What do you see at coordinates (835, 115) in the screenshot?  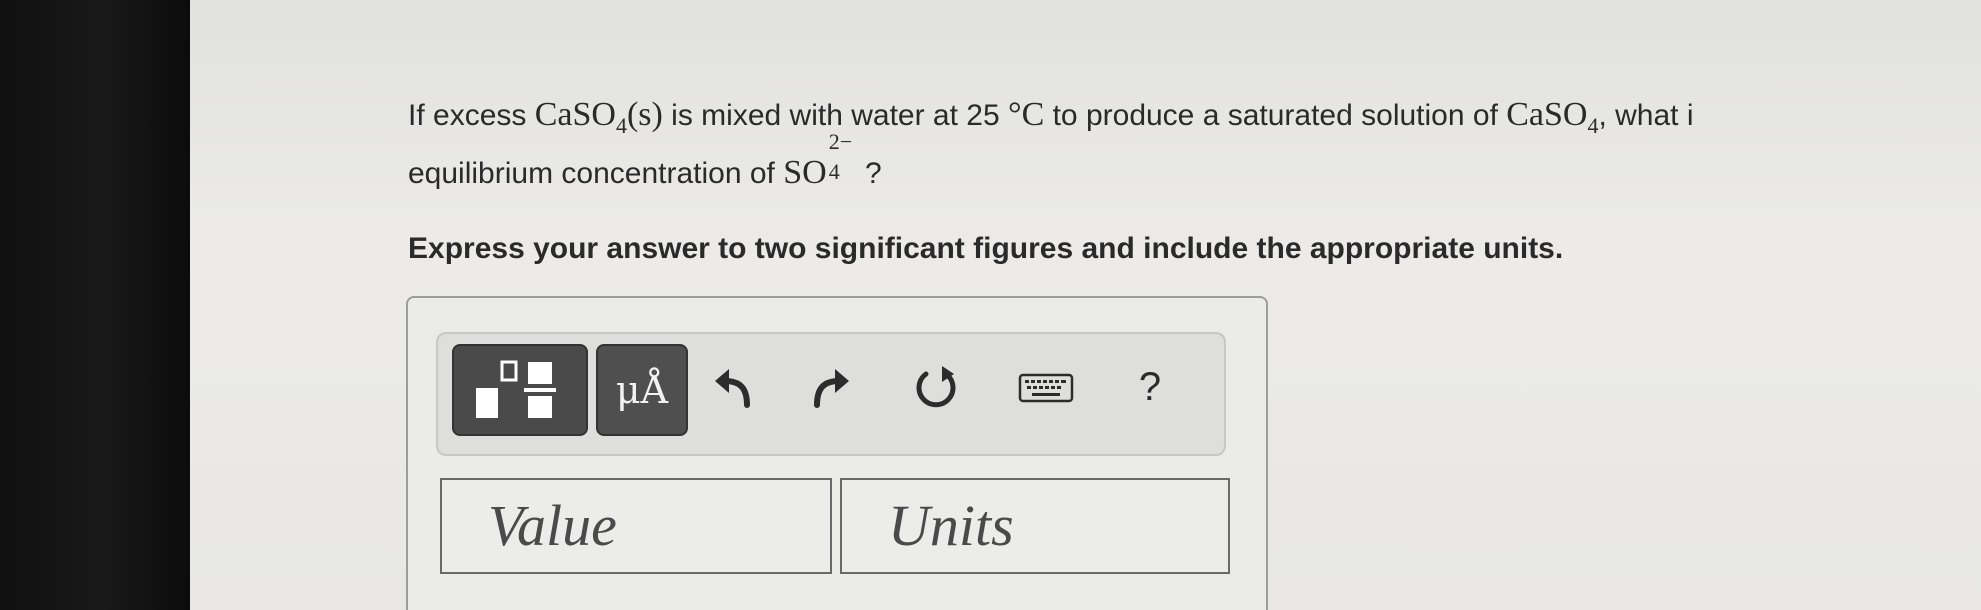 I see `question-mid-1: is mixed with water at 25` at bounding box center [835, 115].